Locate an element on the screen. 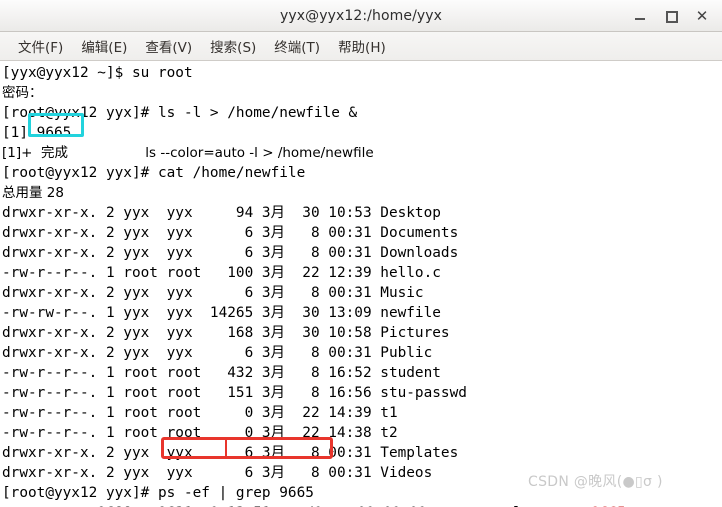 Image resolution: width=722 pixels, height=507 pixels. watermark-text: CSDN @晚风(●▯σ ) is located at coordinates (595, 482).